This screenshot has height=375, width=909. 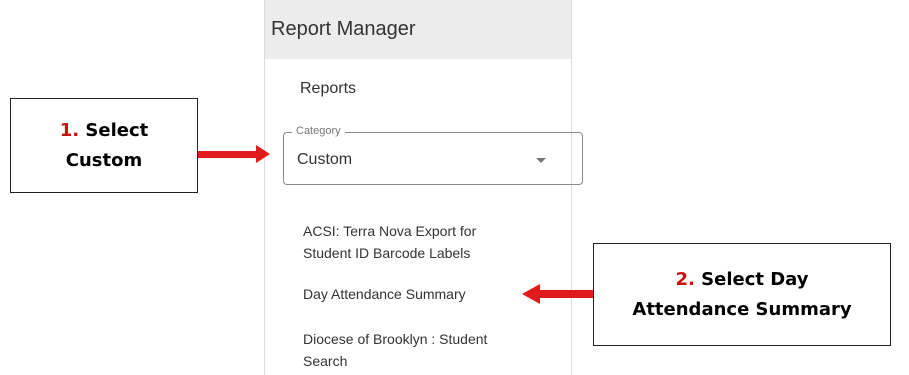 I want to click on report-item-label: Student ID Barcode Labels, so click(x=387, y=253).